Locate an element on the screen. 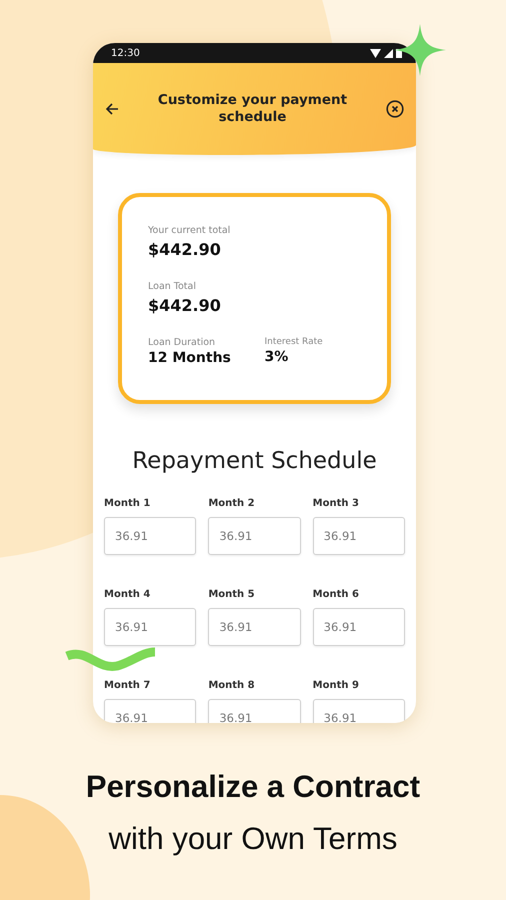  loan-total-label: Loan Total is located at coordinates (172, 286).